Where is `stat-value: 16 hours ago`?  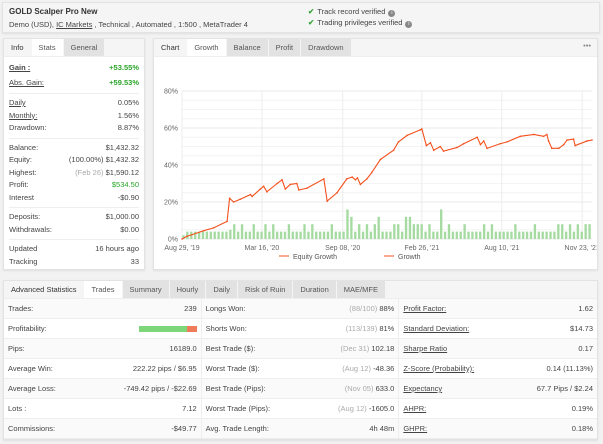
stat-value: 16 hours ago is located at coordinates (117, 249).